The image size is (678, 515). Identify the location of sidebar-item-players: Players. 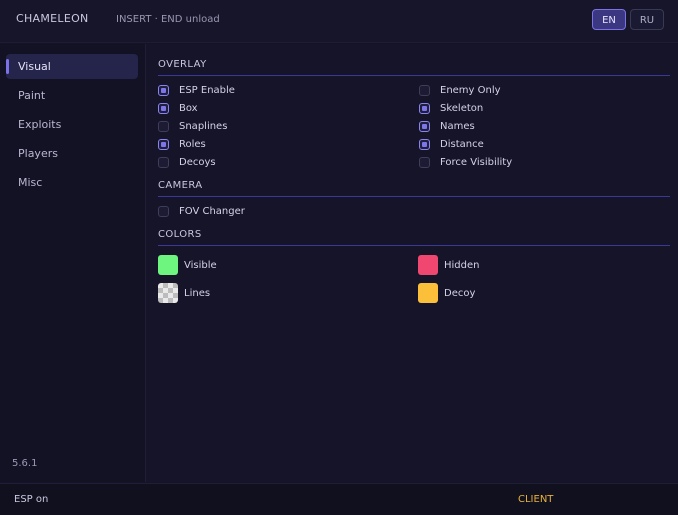
(72, 153).